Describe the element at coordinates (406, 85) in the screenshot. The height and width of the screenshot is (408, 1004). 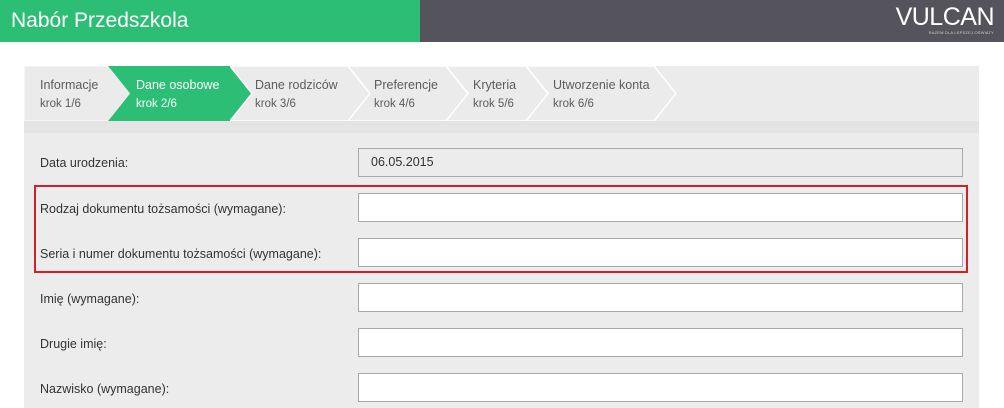
I see `step-title: Preferencje` at that location.